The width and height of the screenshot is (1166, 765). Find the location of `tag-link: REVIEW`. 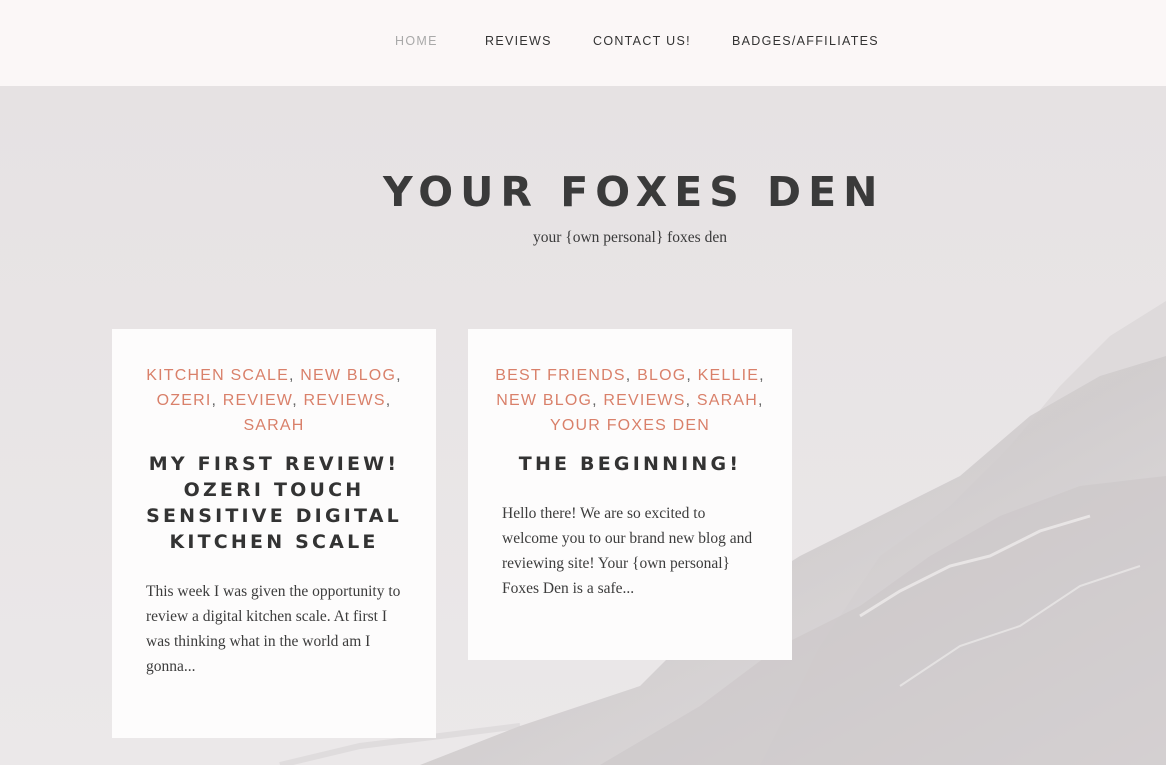

tag-link: REVIEW is located at coordinates (257, 400).